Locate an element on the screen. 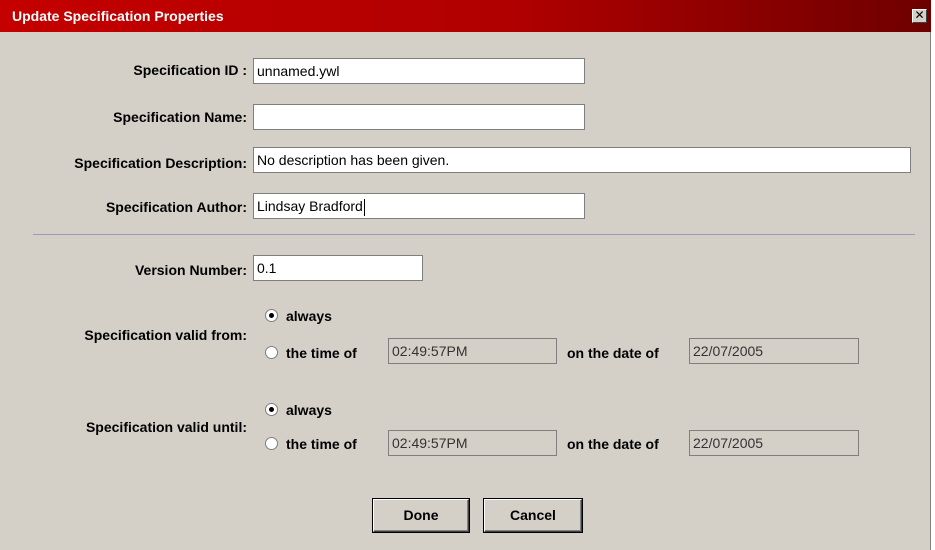 The height and width of the screenshot is (550, 935). valid-until-date-label: on the date of is located at coordinates (613, 444).